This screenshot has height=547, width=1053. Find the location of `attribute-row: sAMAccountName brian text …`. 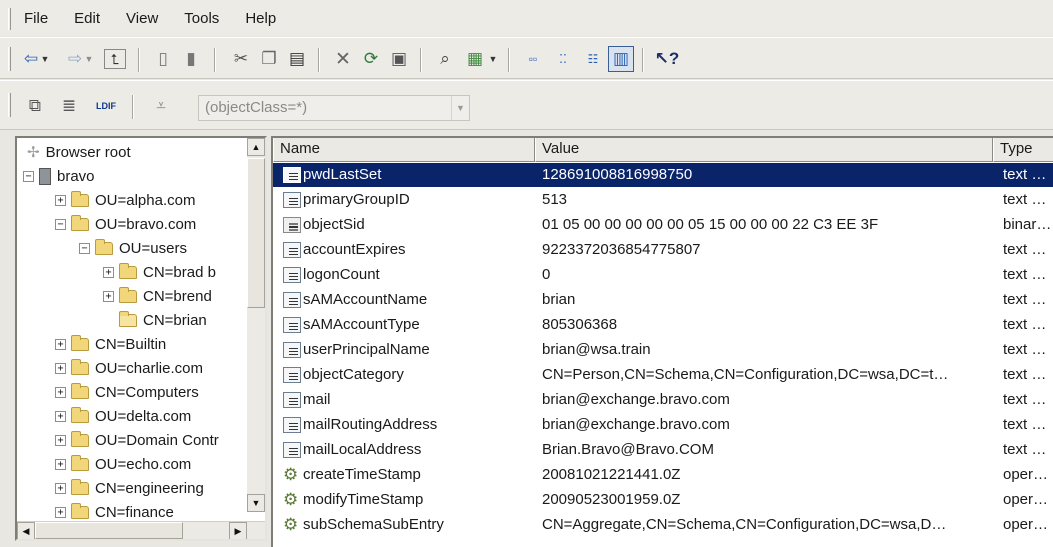

attribute-row: sAMAccountName brian text … is located at coordinates (663, 300).